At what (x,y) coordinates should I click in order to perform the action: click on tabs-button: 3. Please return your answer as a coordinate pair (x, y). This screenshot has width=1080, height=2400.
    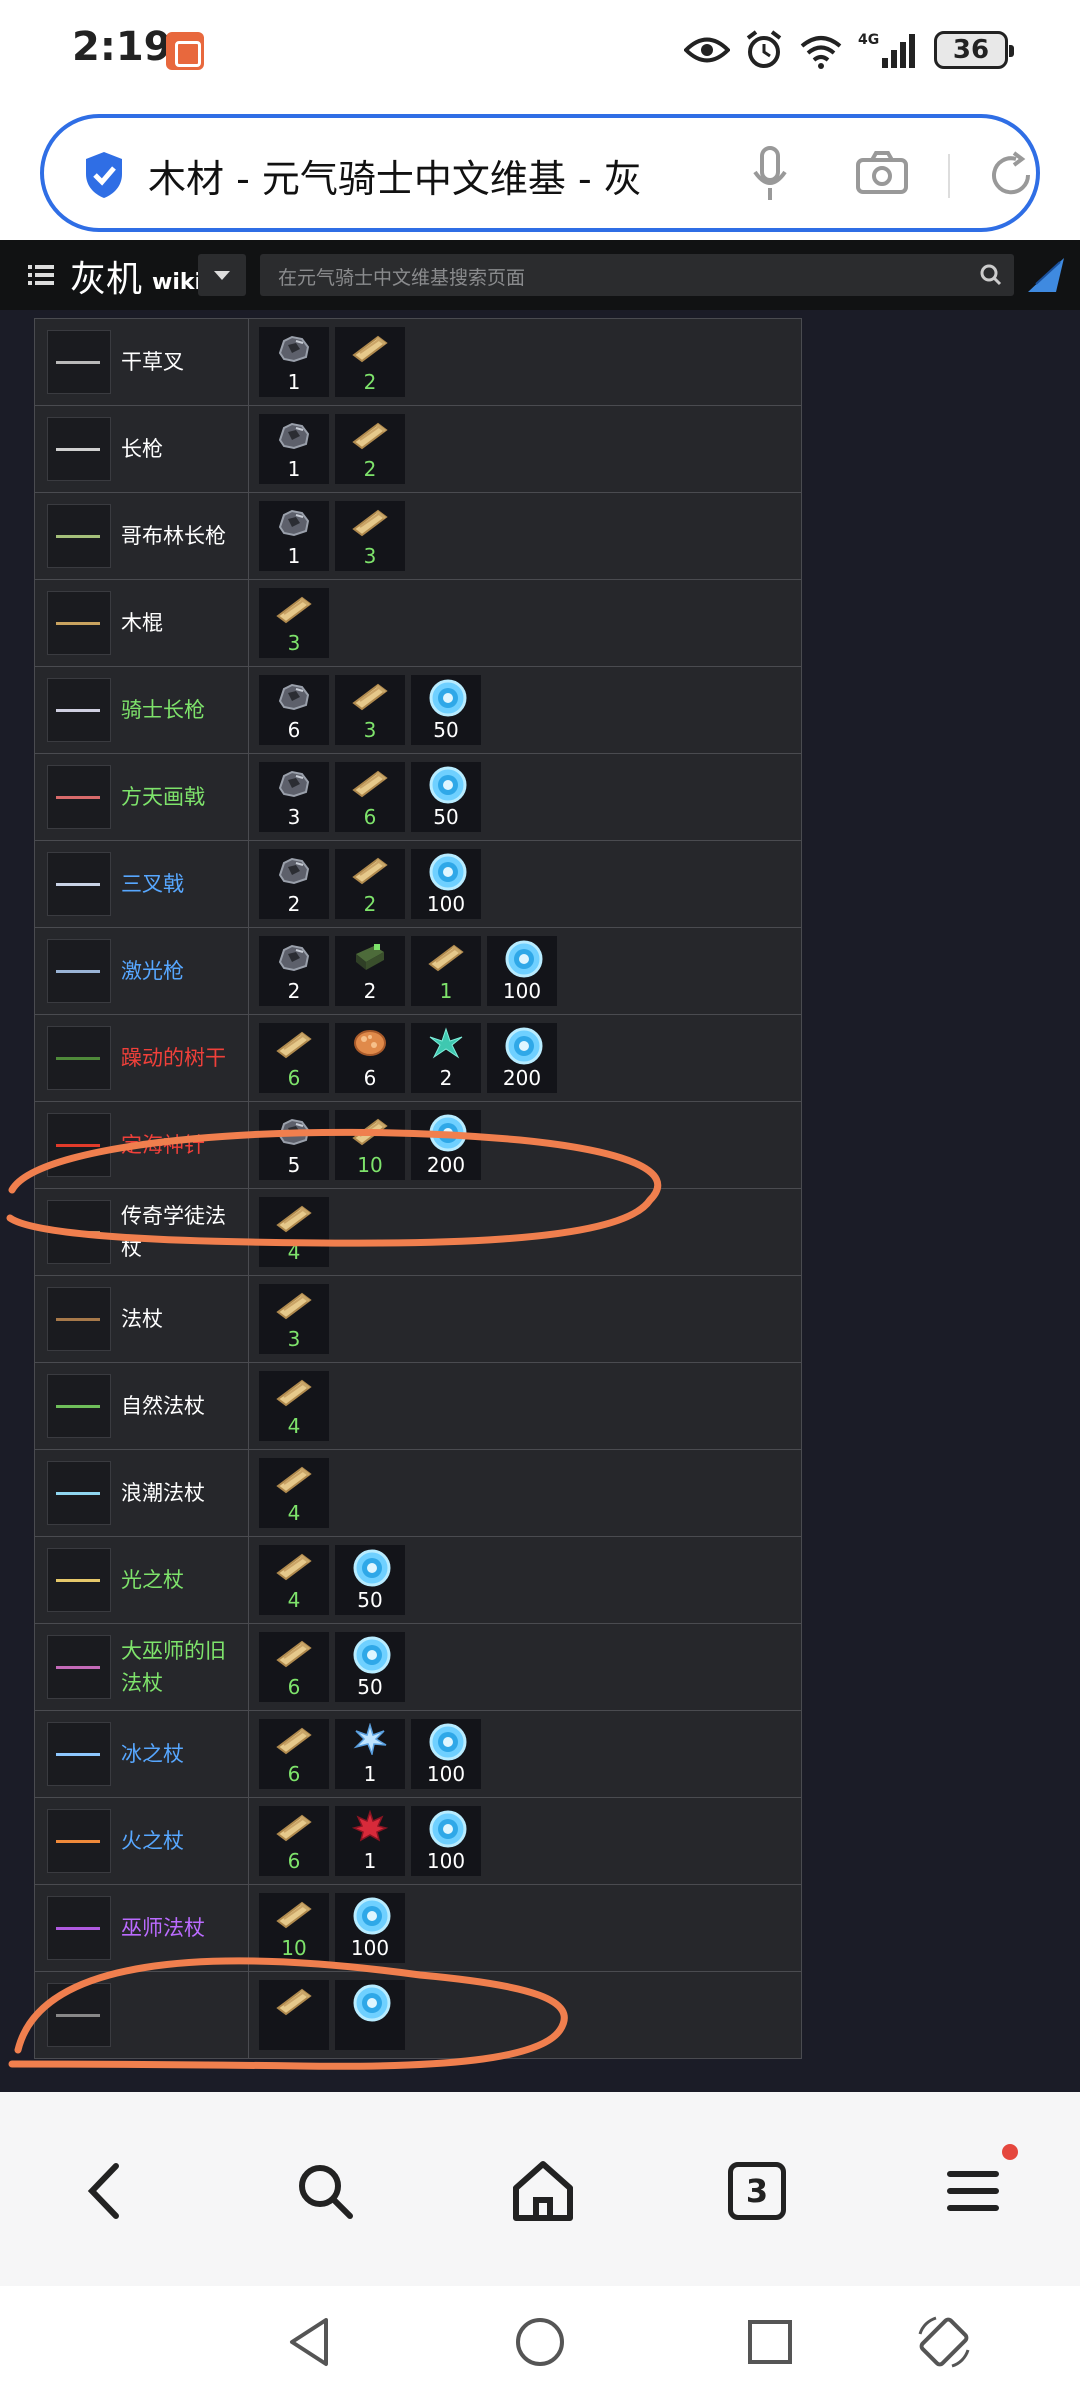
    Looking at the image, I should click on (757, 2191).